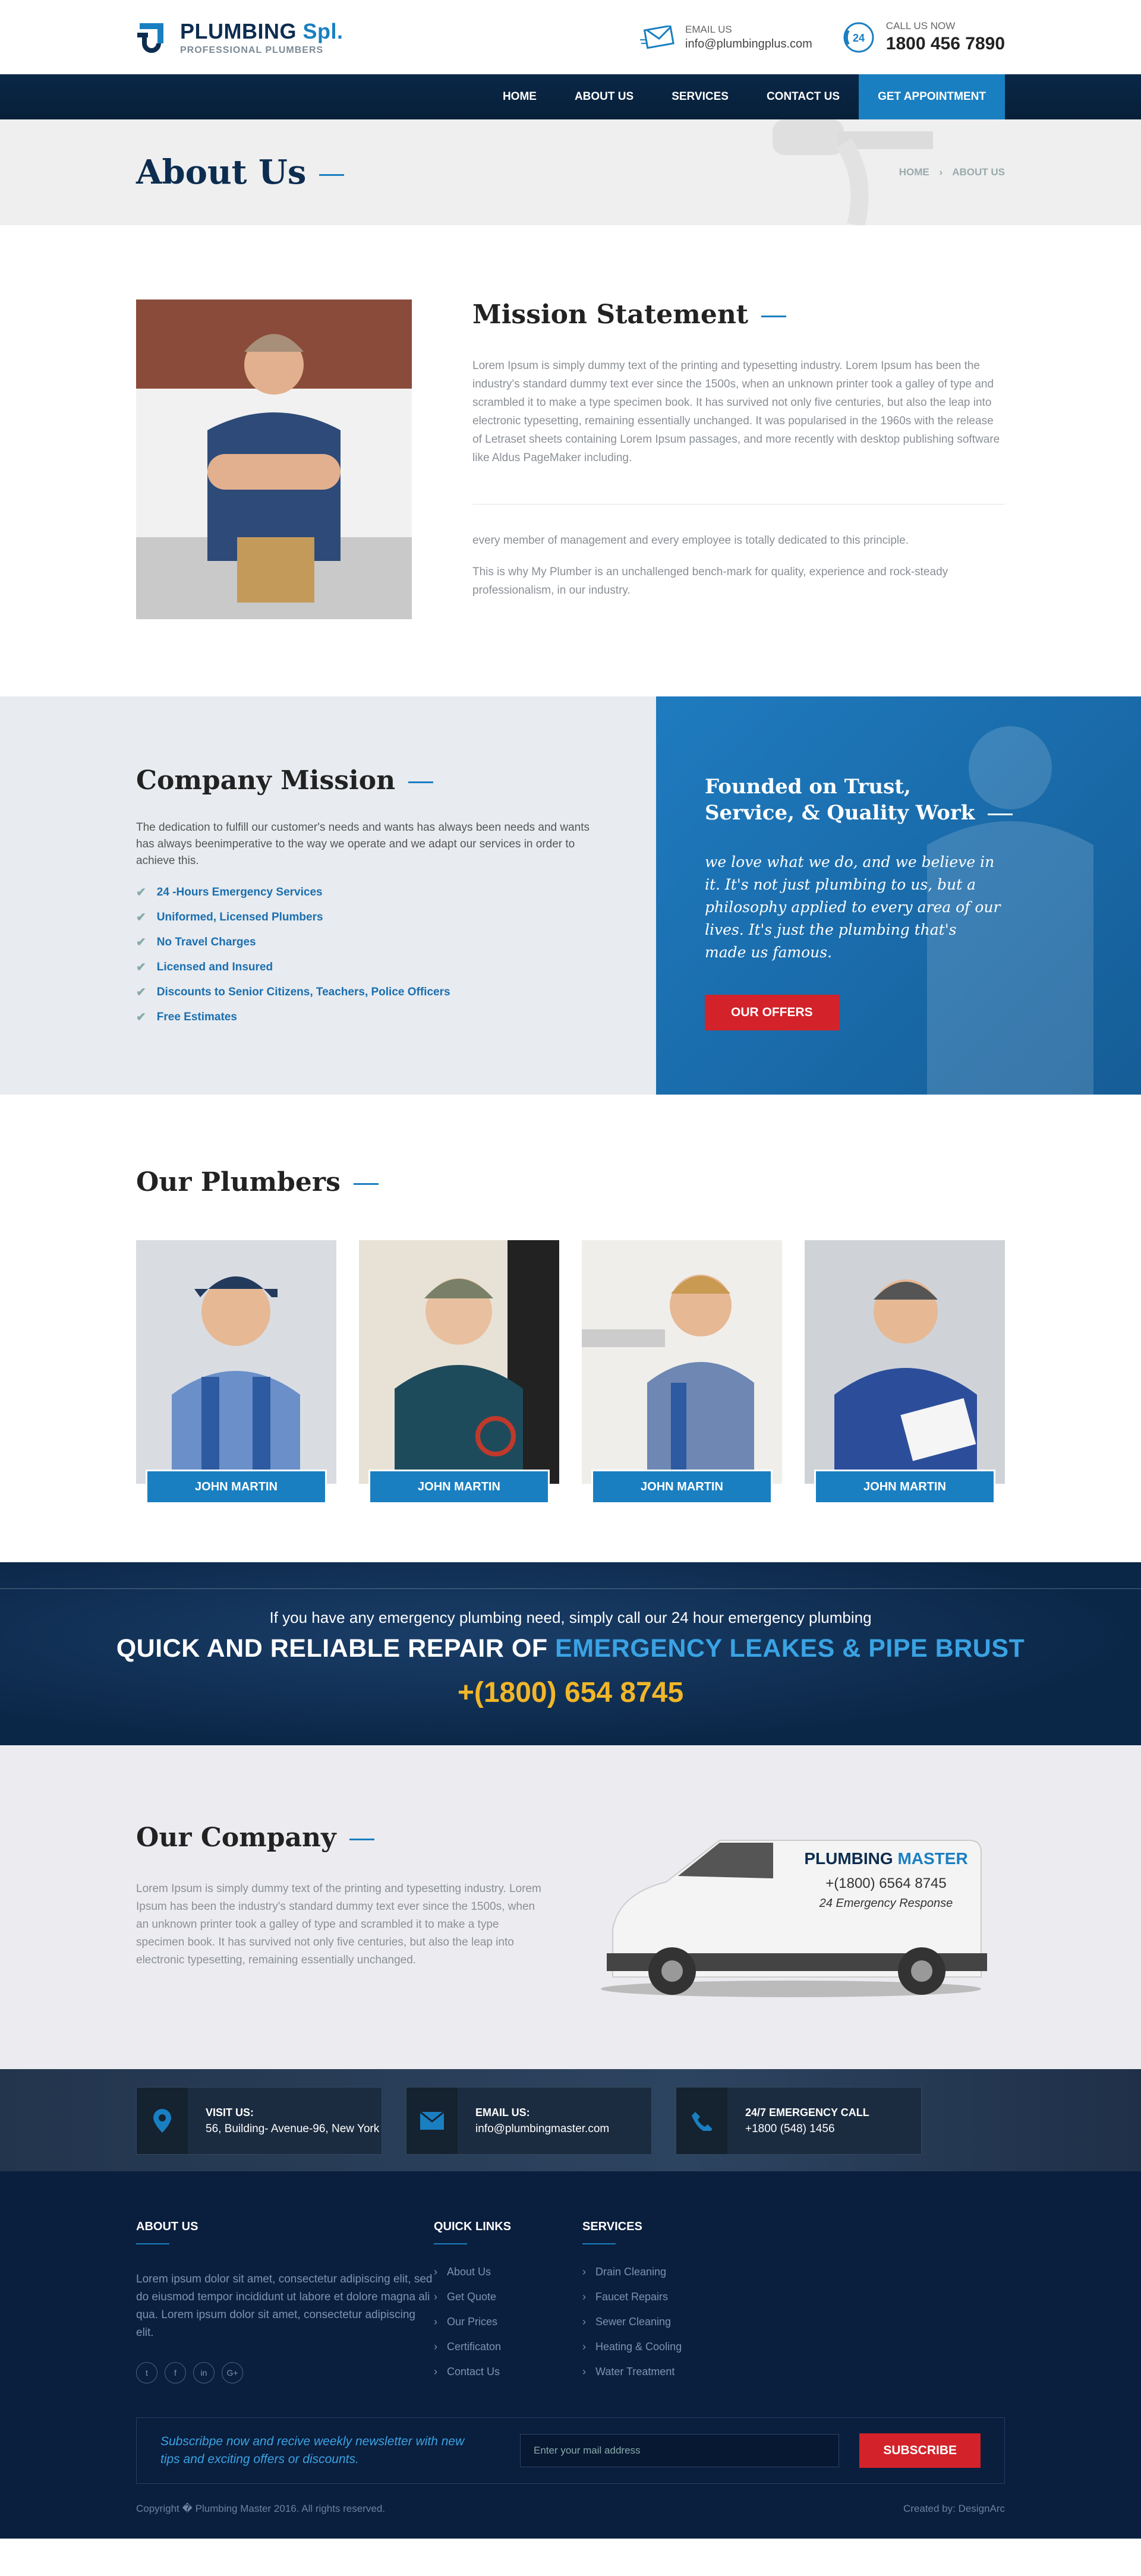 Image resolution: width=1141 pixels, height=2576 pixels. Describe the element at coordinates (772, 1012) in the screenshot. I see `our-offers-button: OUR OFFERS` at that location.